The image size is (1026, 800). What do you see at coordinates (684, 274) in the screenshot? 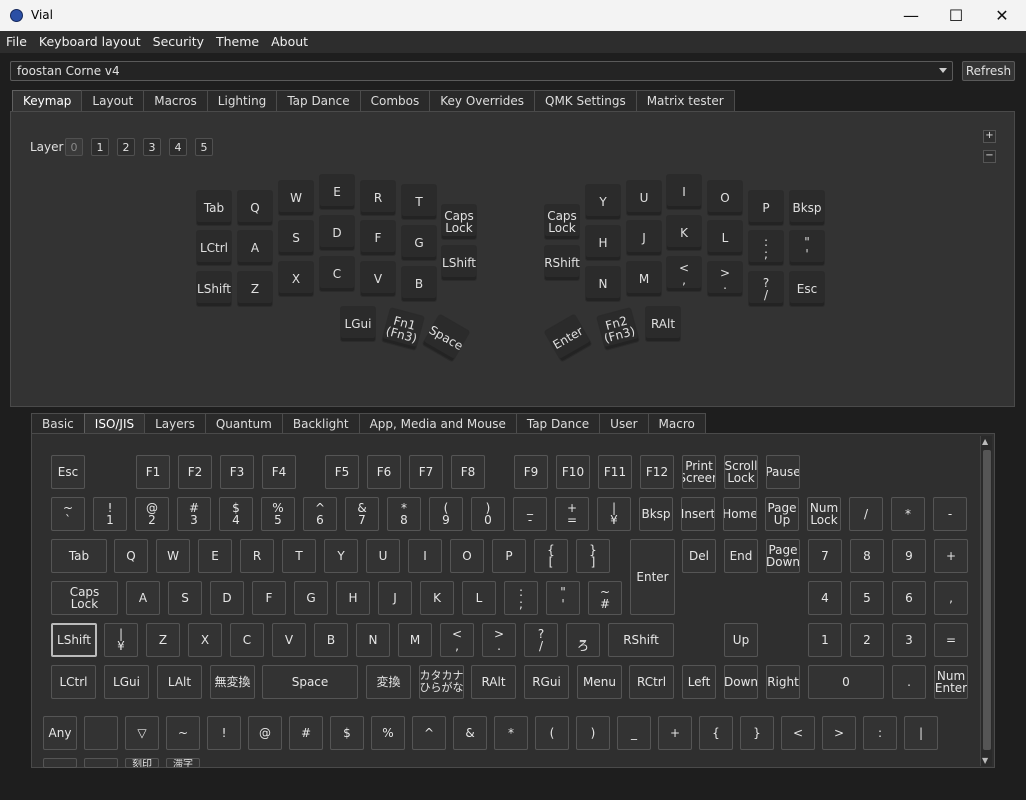
I see `keymap-key: < ,` at bounding box center [684, 274].